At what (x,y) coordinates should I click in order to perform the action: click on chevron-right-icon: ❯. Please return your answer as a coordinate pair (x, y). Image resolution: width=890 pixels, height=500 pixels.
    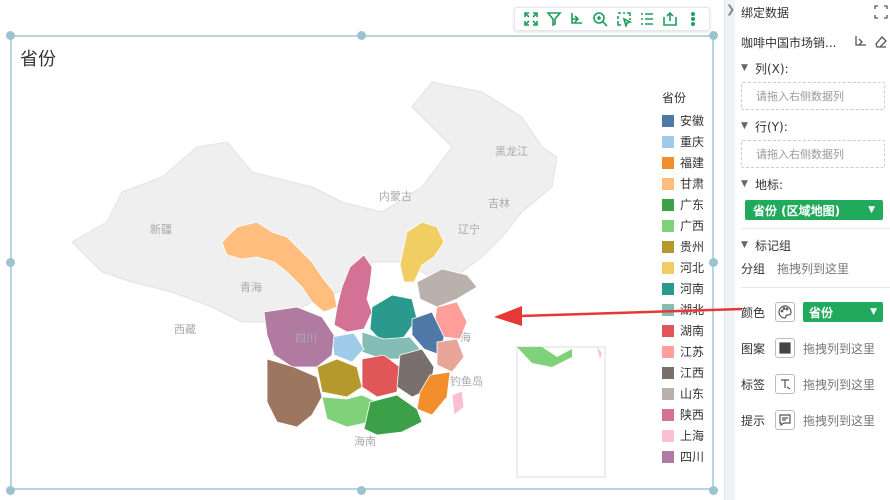
    Looking at the image, I should click on (730, 9).